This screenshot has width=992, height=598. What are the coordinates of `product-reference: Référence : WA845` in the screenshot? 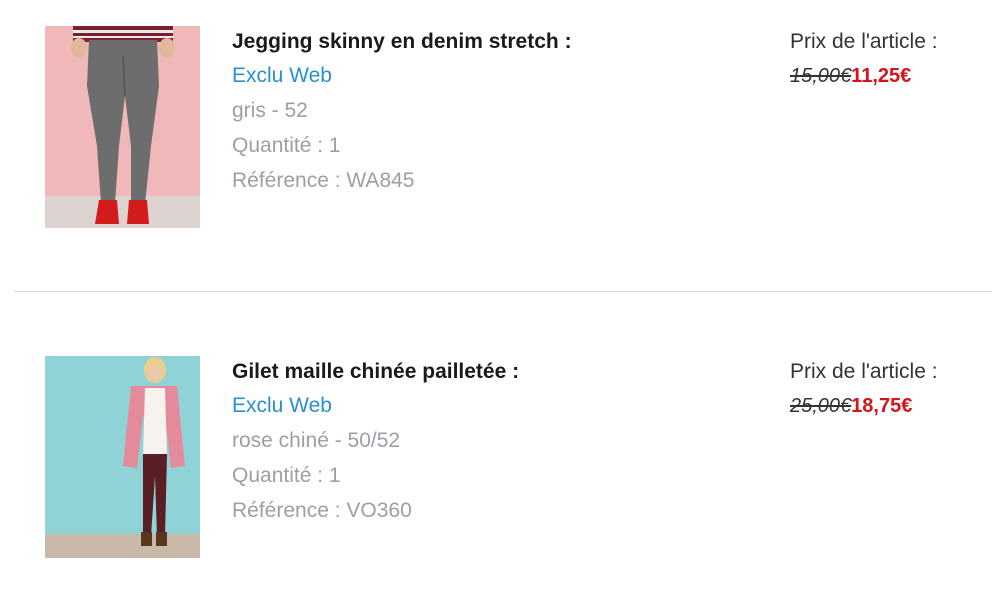 It's located at (323, 180).